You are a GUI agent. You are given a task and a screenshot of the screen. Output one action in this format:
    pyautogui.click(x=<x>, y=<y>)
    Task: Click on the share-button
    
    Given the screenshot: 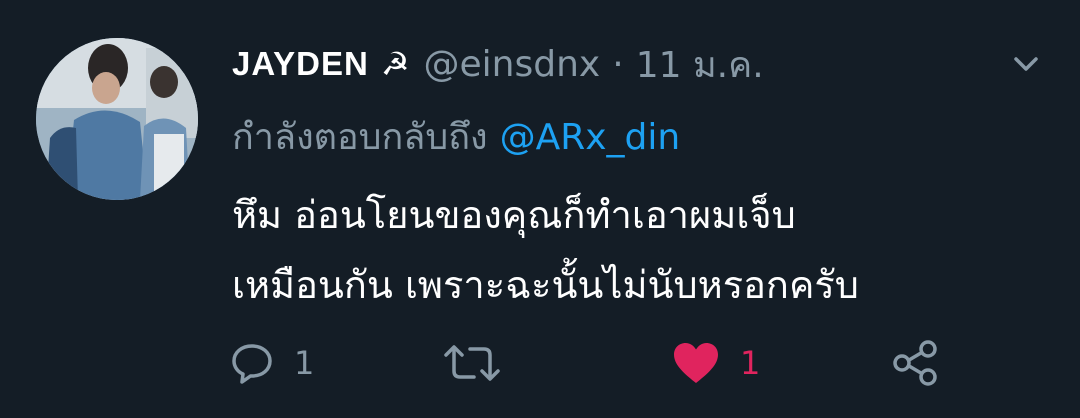 What is the action you would take?
    pyautogui.click(x=915, y=363)
    